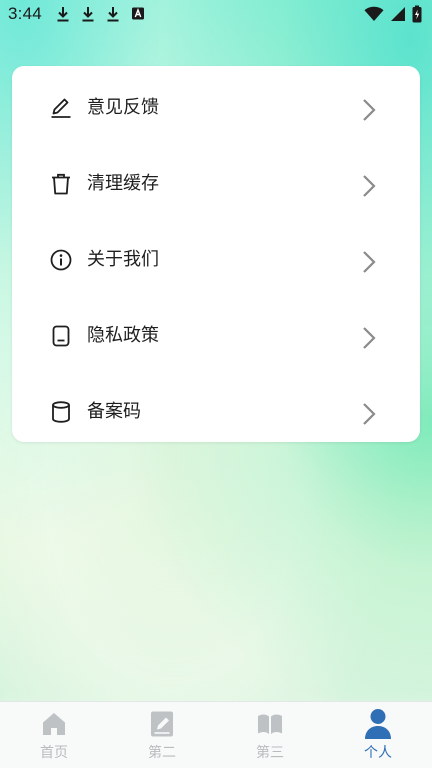 Image resolution: width=432 pixels, height=768 pixels. What do you see at coordinates (100, 14) in the screenshot?
I see `notification-icons` at bounding box center [100, 14].